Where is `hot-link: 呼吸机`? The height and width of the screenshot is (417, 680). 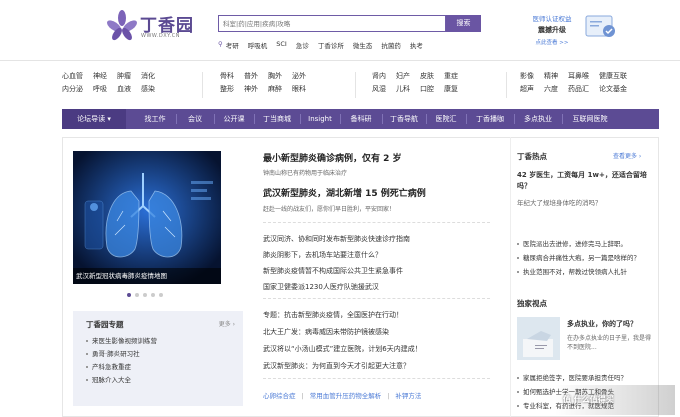 hot-link: 呼吸机 is located at coordinates (258, 45).